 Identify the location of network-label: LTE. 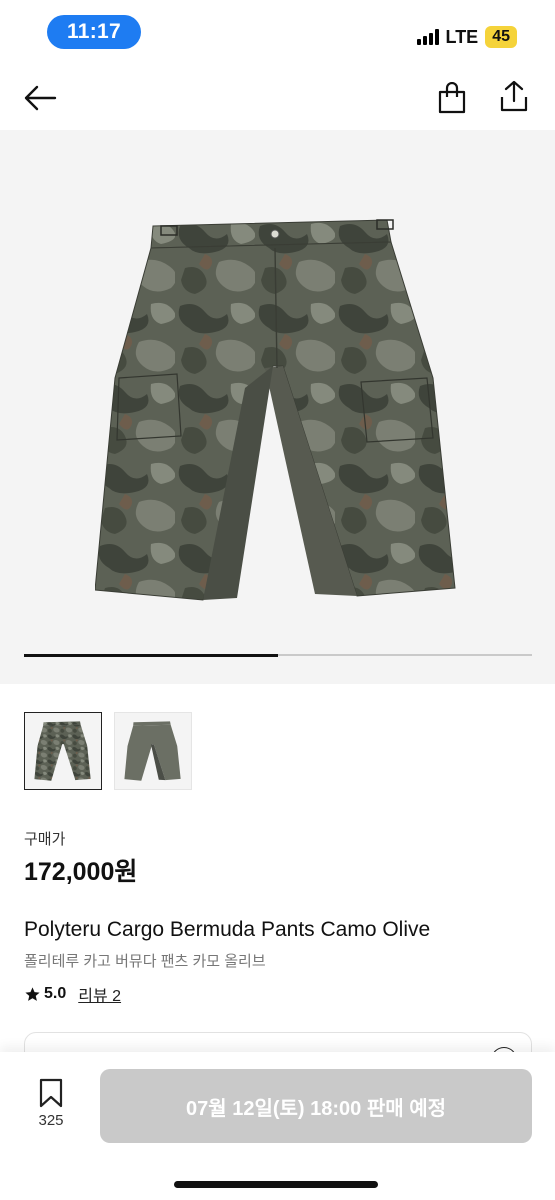
(462, 36).